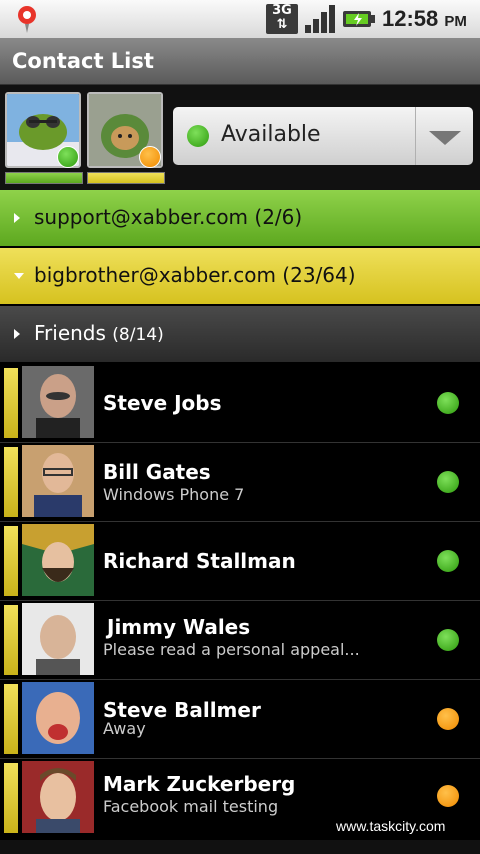 This screenshot has width=480, height=854. I want to click on group-support: support@xabber.com (2/6), so click(240, 218).